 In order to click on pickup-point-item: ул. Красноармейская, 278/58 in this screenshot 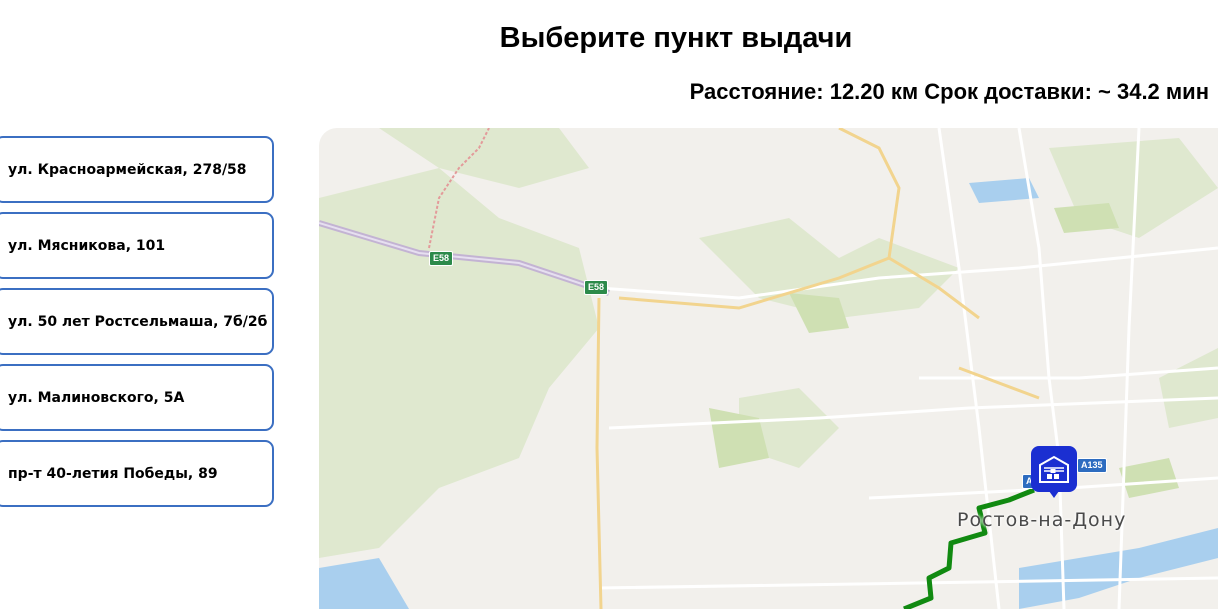, I will do `click(137, 169)`.